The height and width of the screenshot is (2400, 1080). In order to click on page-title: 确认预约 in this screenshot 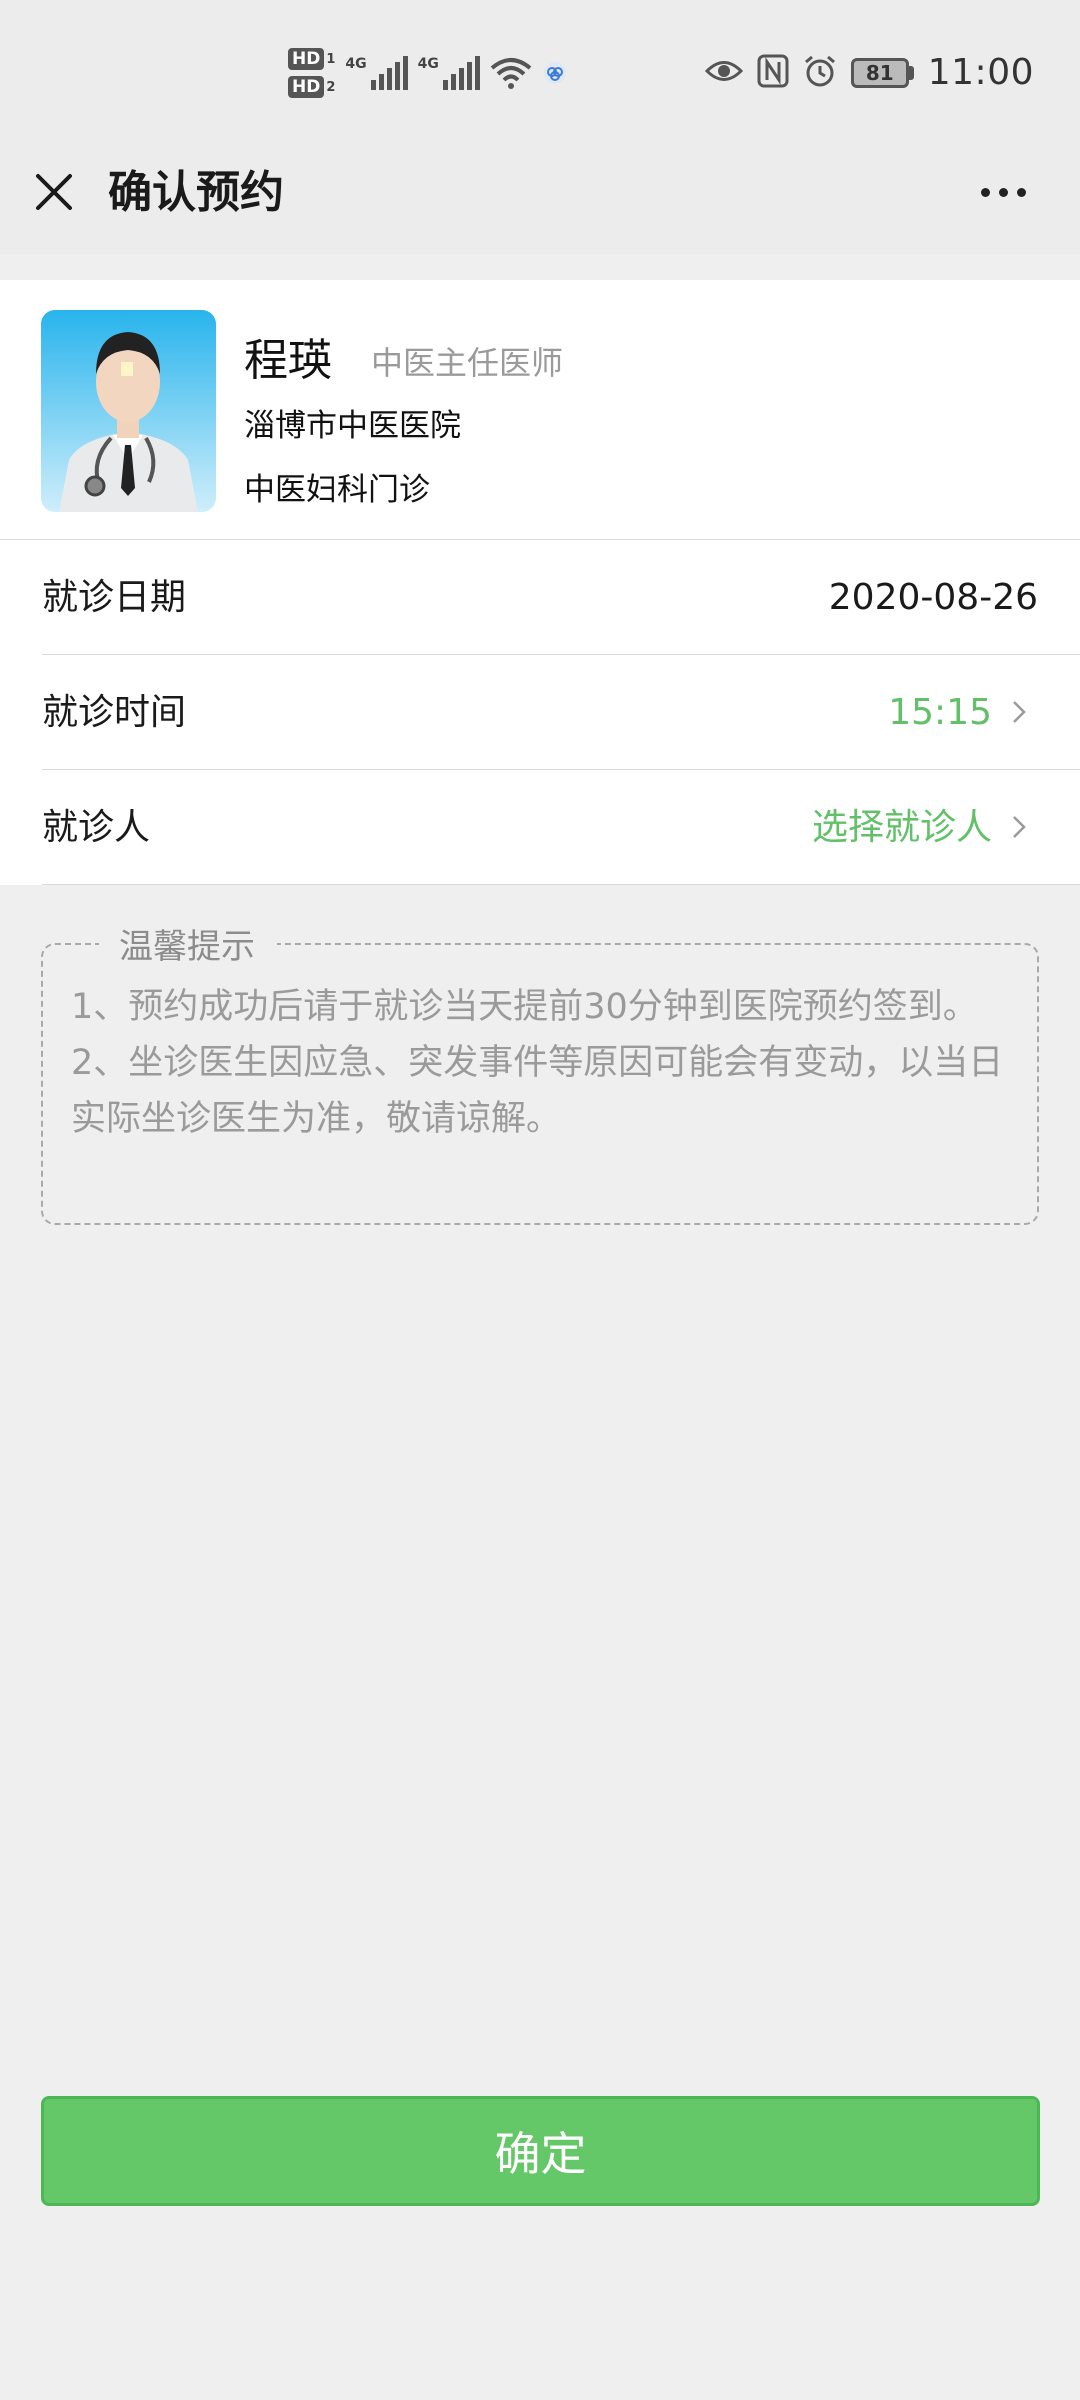, I will do `click(196, 192)`.